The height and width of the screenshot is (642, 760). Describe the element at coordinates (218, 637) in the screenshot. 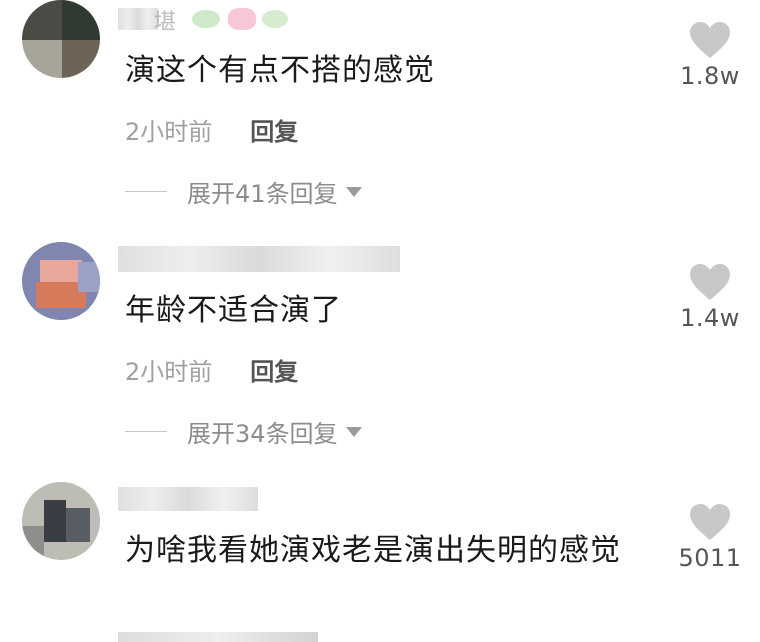

I see `truncated-meta` at that location.